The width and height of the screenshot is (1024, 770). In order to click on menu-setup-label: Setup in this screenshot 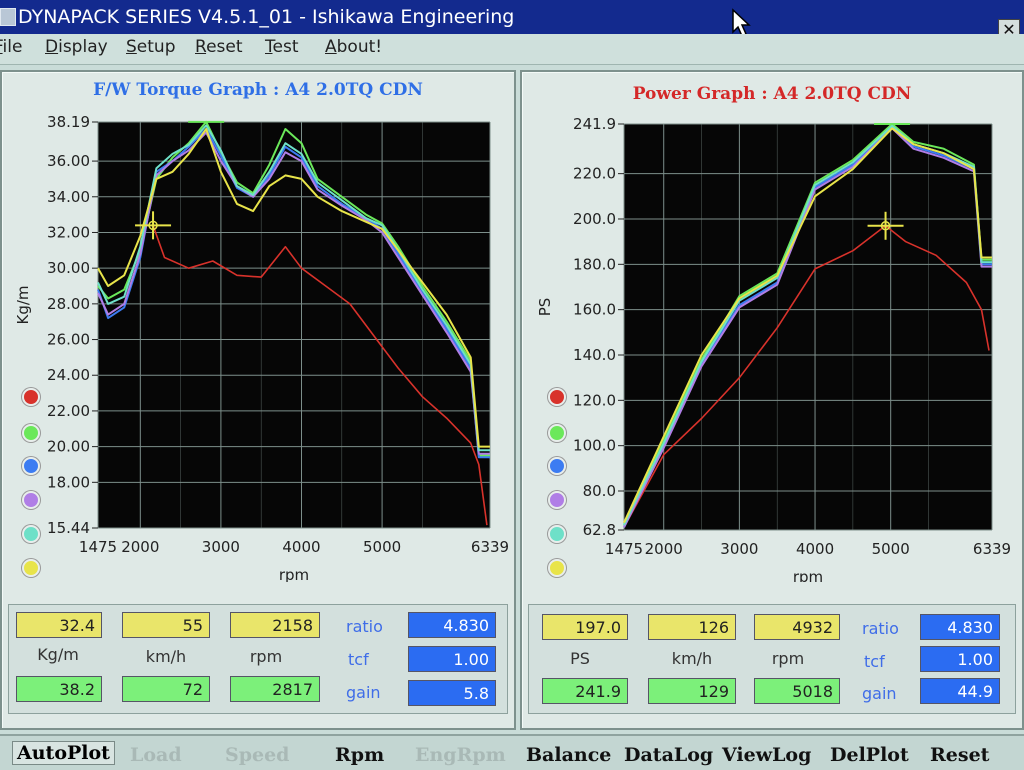, I will do `click(151, 47)`.